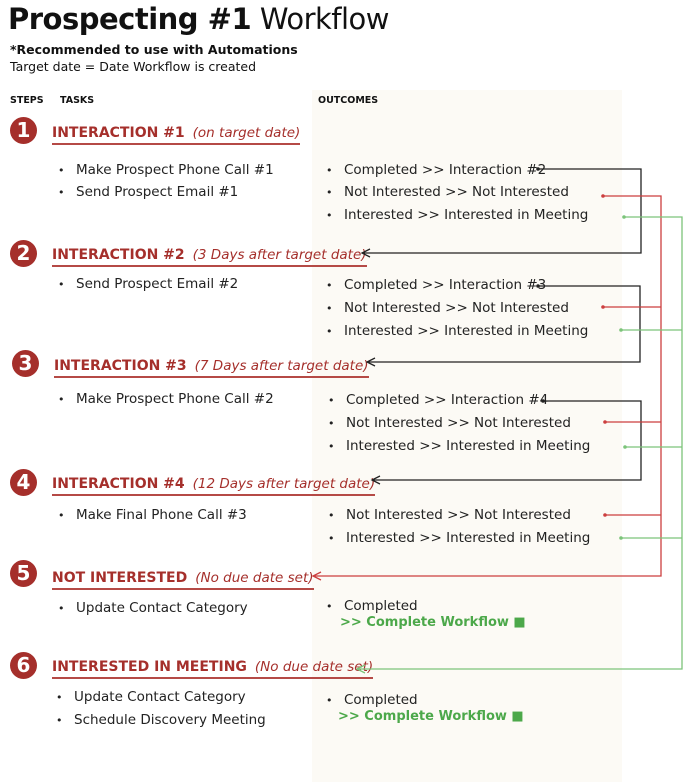  I want to click on connector-not-interested-branches, so click(632, 411).